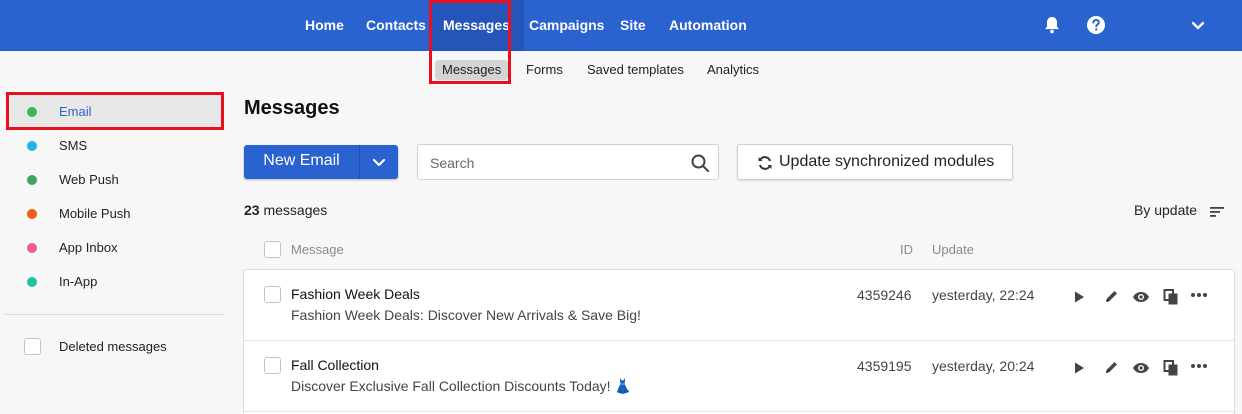 This screenshot has width=1242, height=414. Describe the element at coordinates (708, 25) in the screenshot. I see `nav-automation: Automation` at that location.